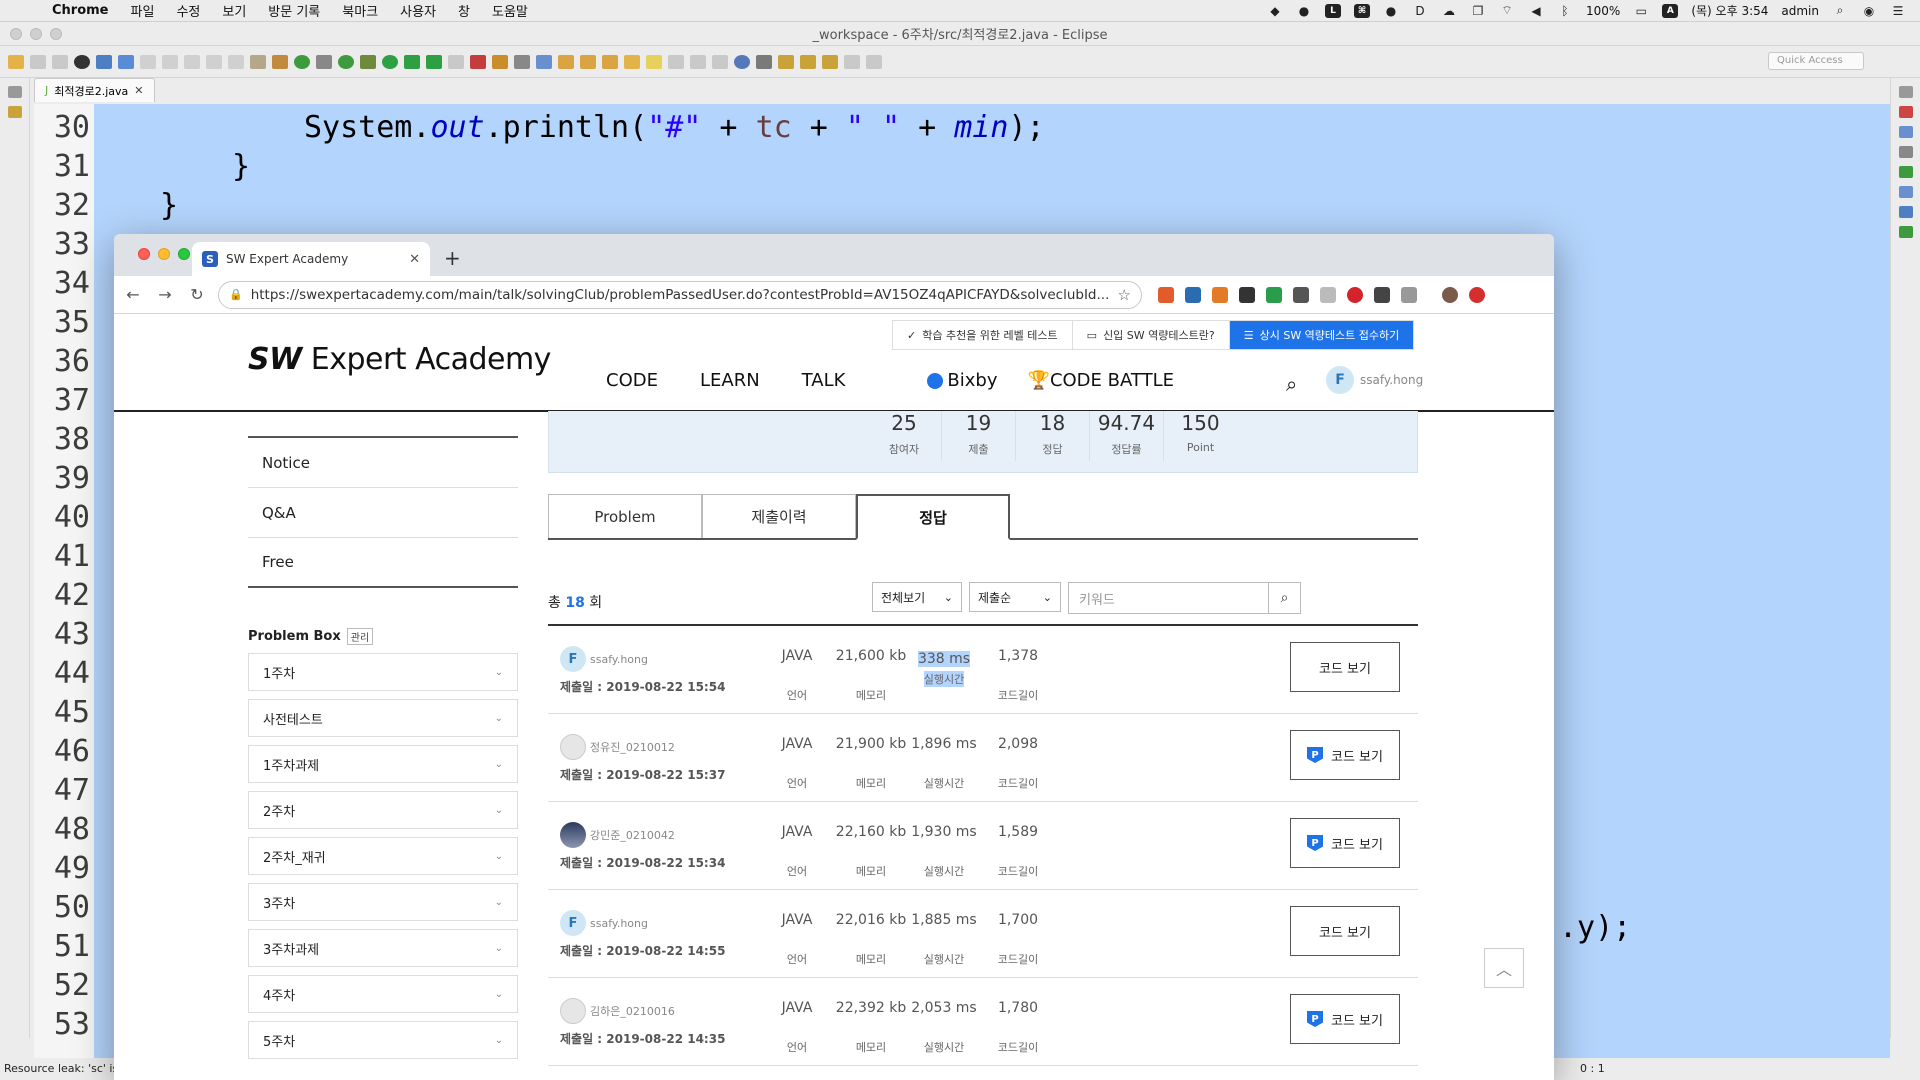 The width and height of the screenshot is (1920, 1080). I want to click on step-icon, so click(148, 61).